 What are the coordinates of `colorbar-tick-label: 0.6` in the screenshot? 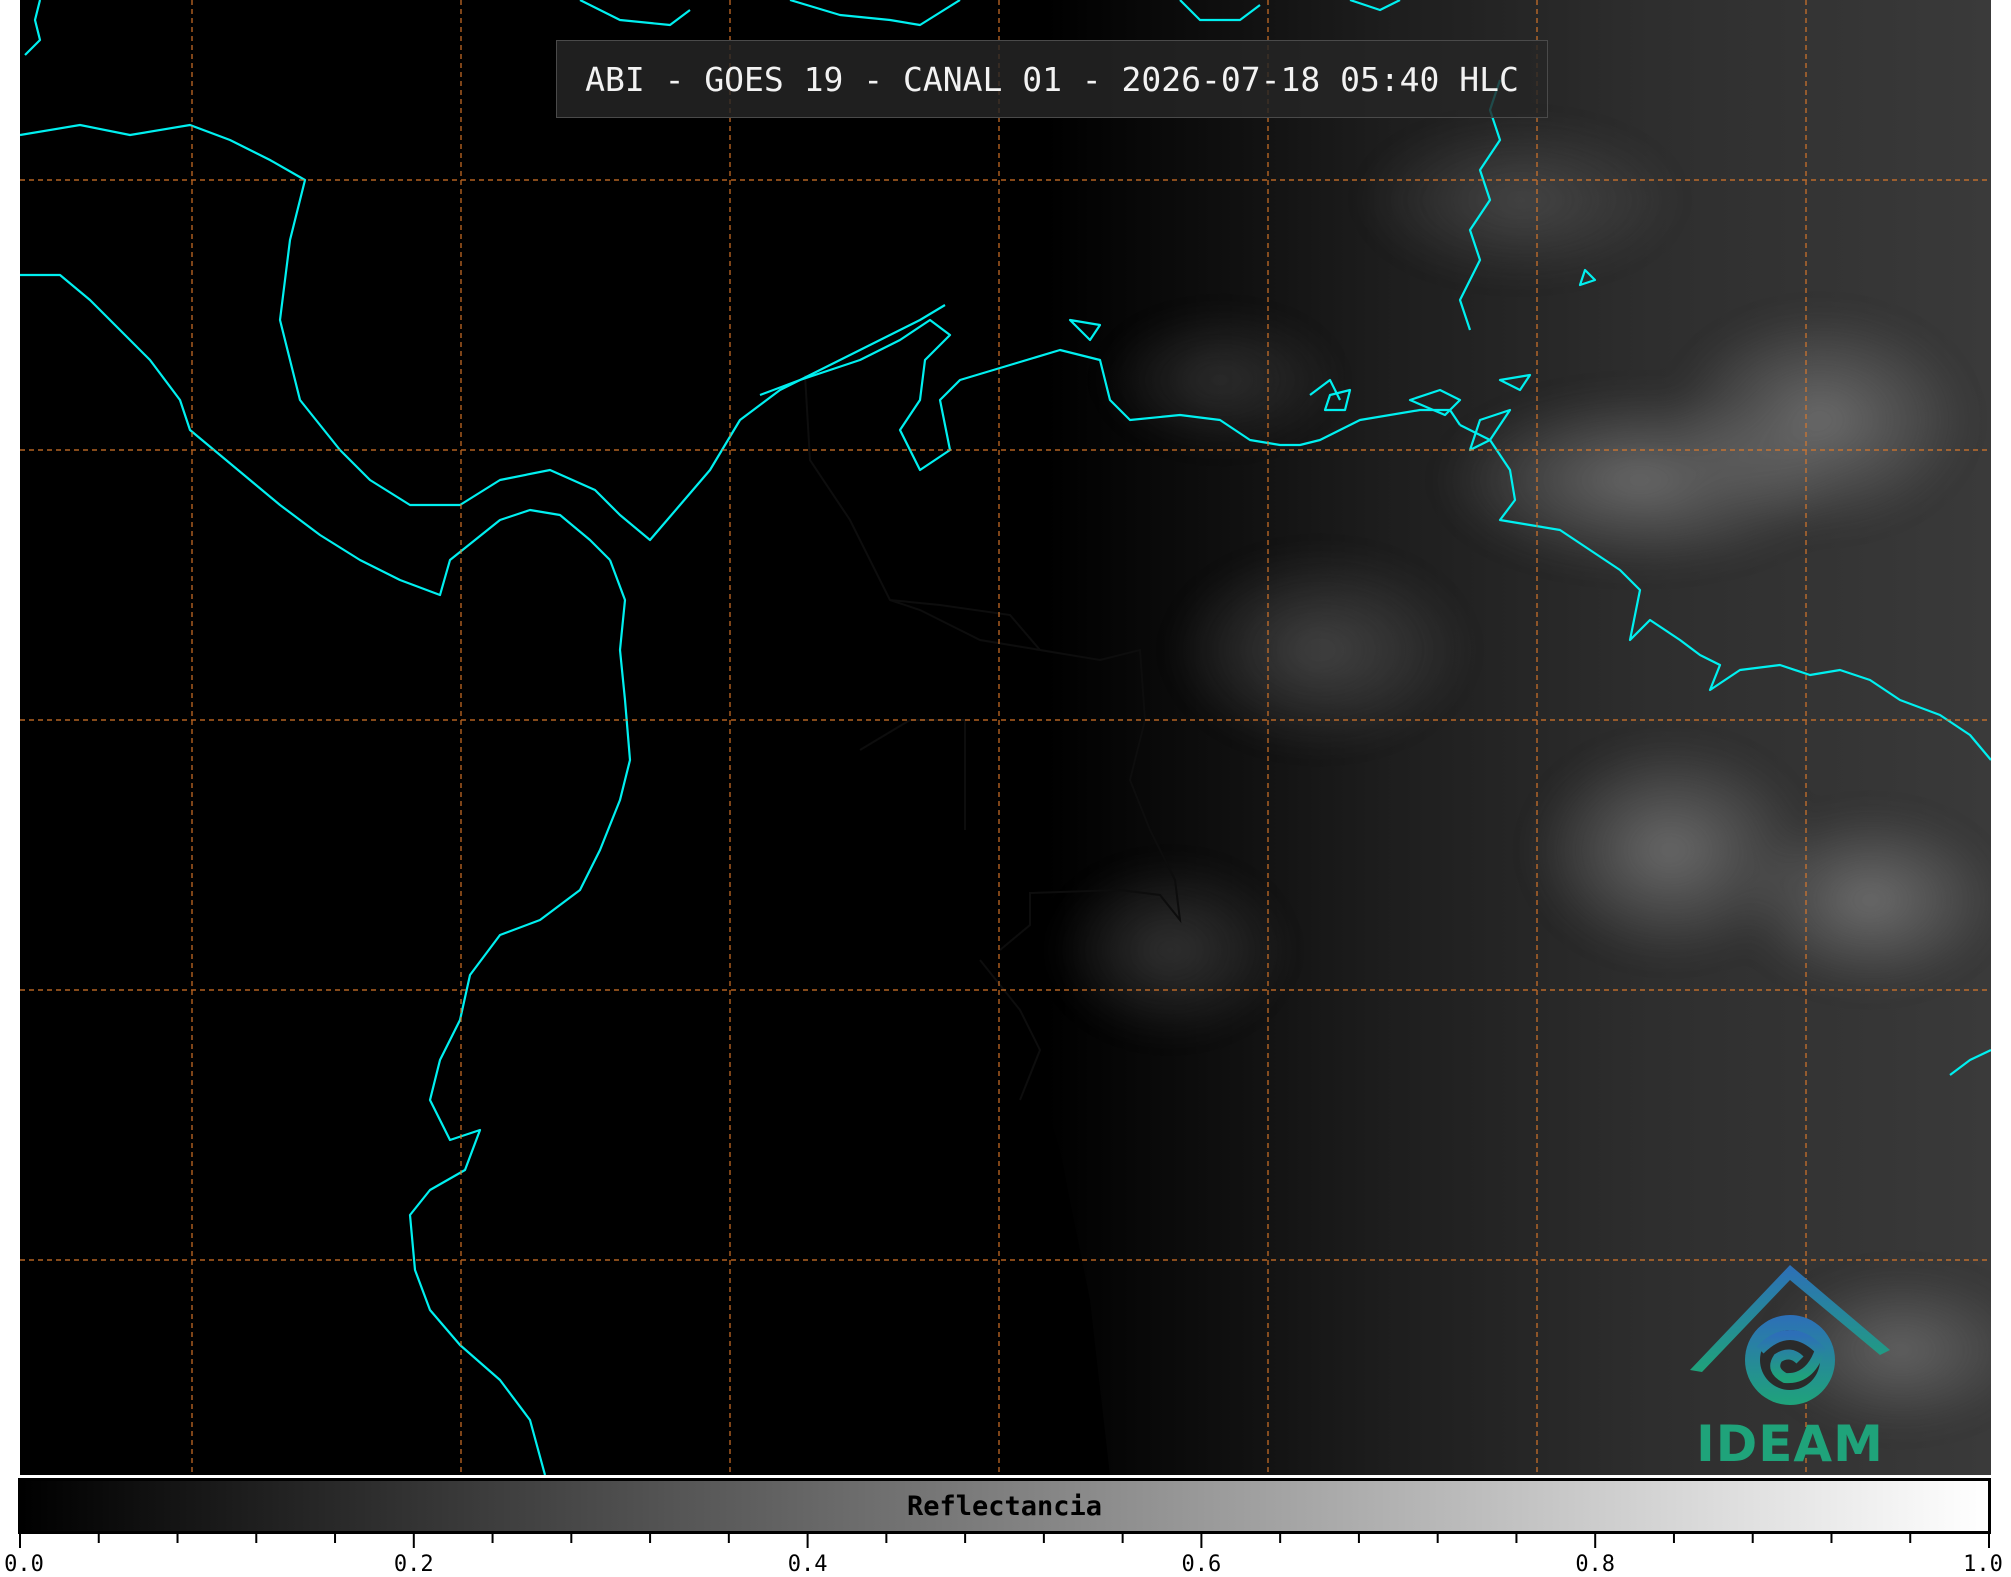 It's located at (1201, 1564).